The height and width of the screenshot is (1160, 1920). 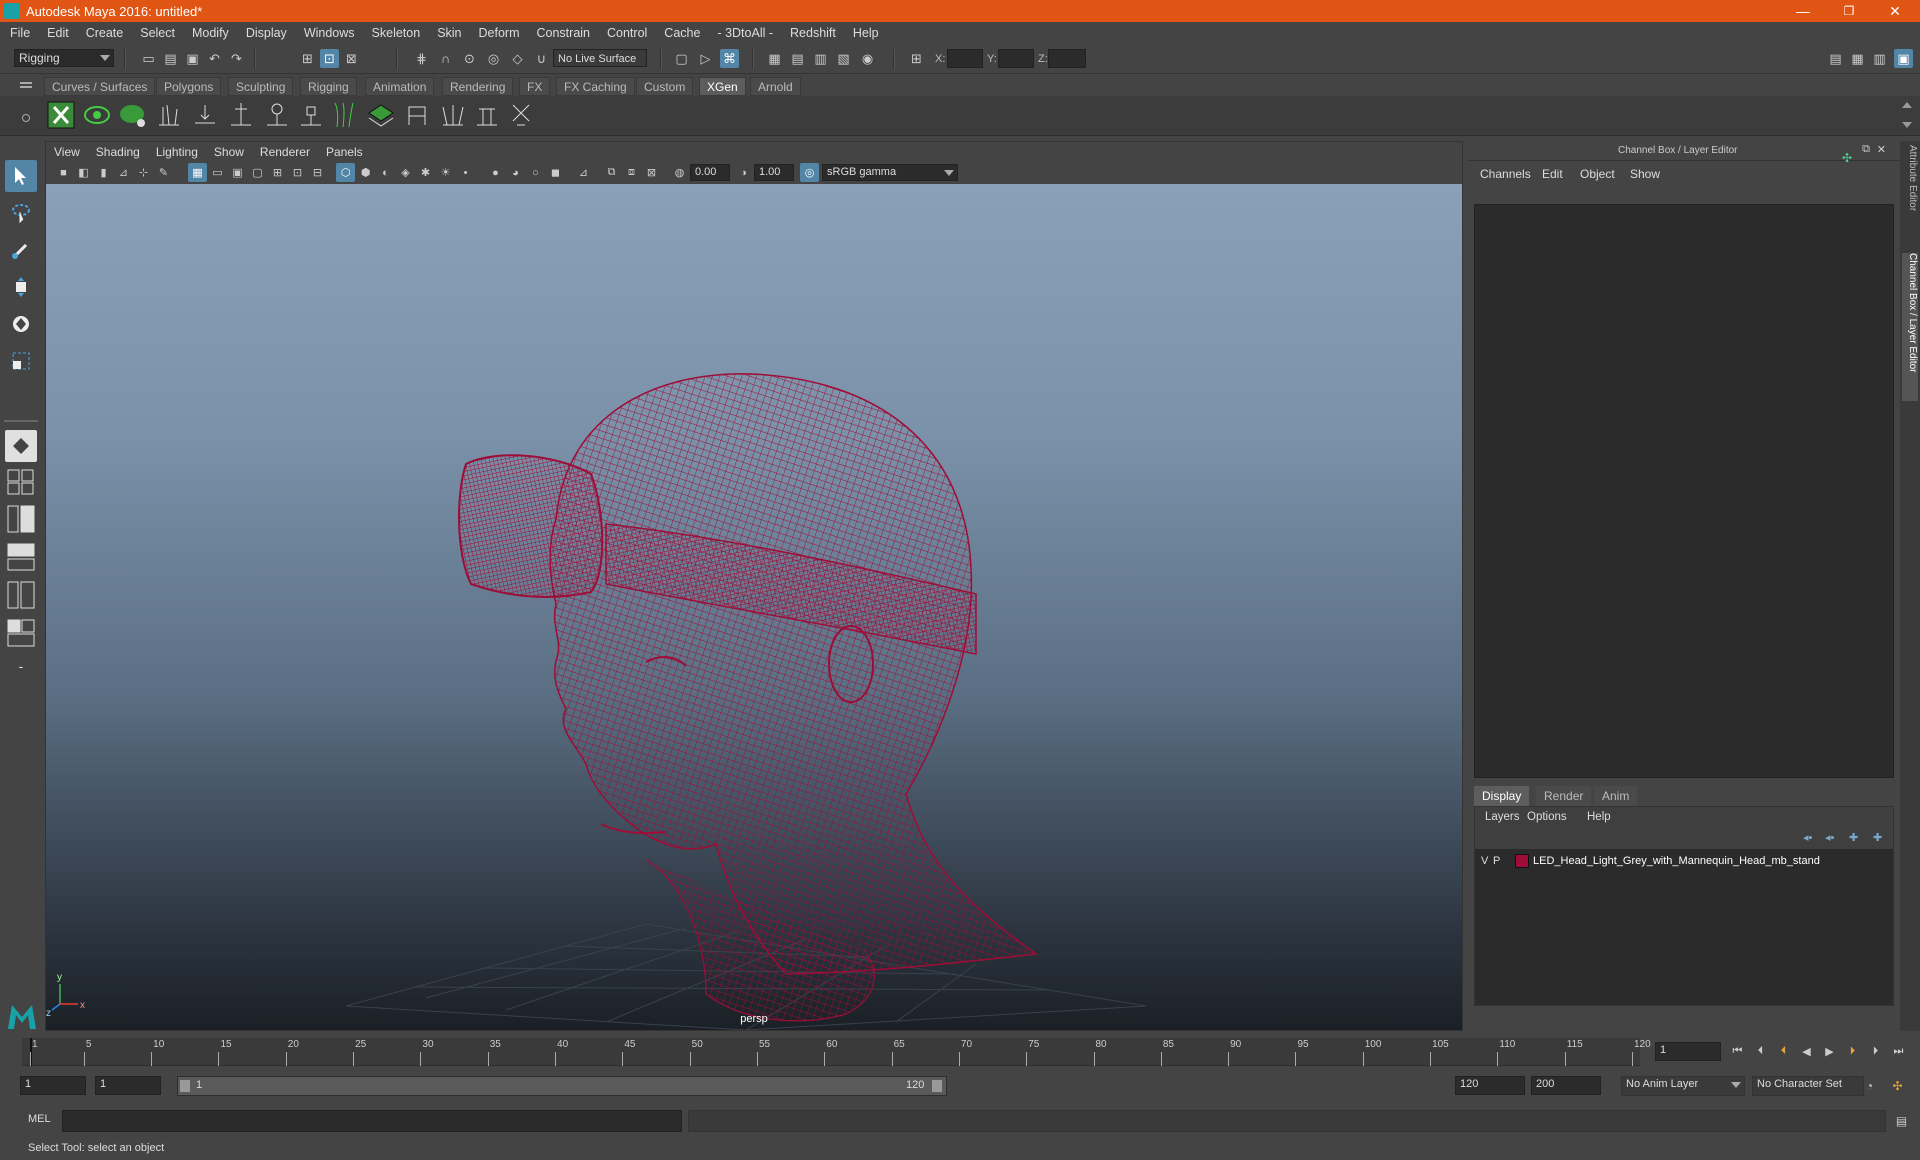 I want to click on start-time-field: 1, so click(x=53, y=1085).